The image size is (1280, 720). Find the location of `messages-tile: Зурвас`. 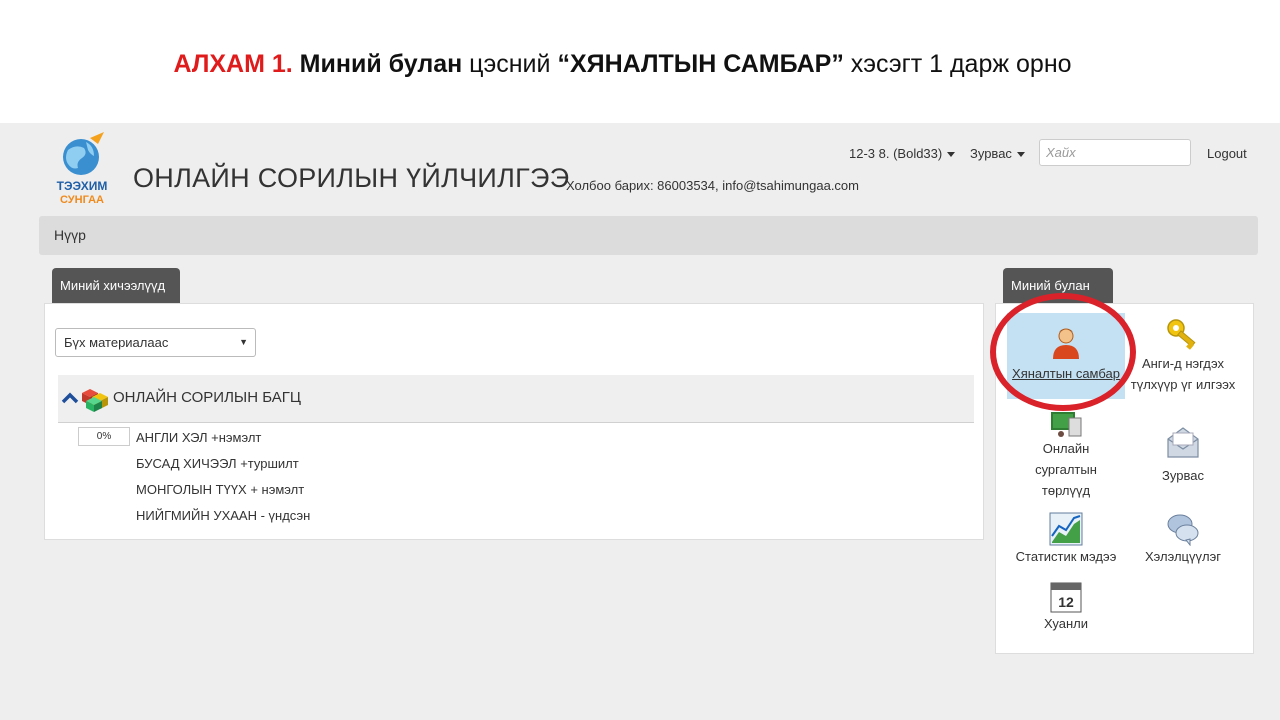

messages-tile: Зурвас is located at coordinates (1183, 455).